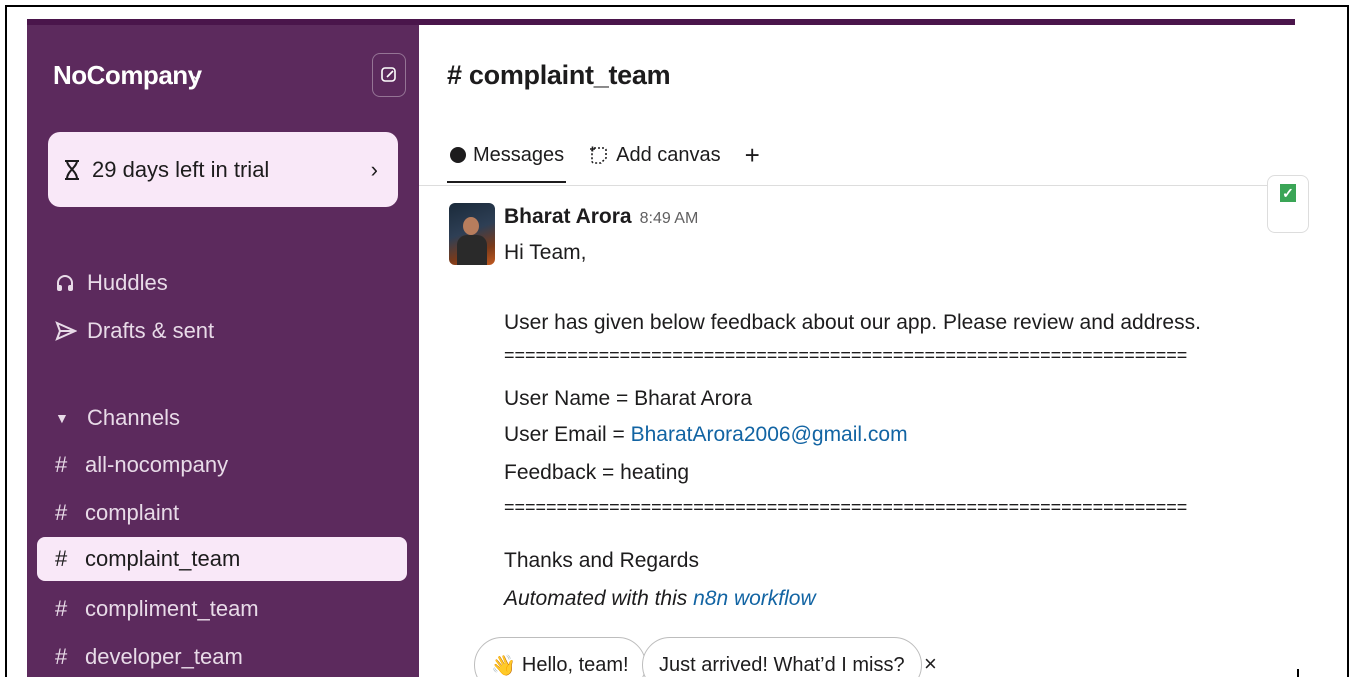  Describe the element at coordinates (472, 234) in the screenshot. I see `avatar` at that location.